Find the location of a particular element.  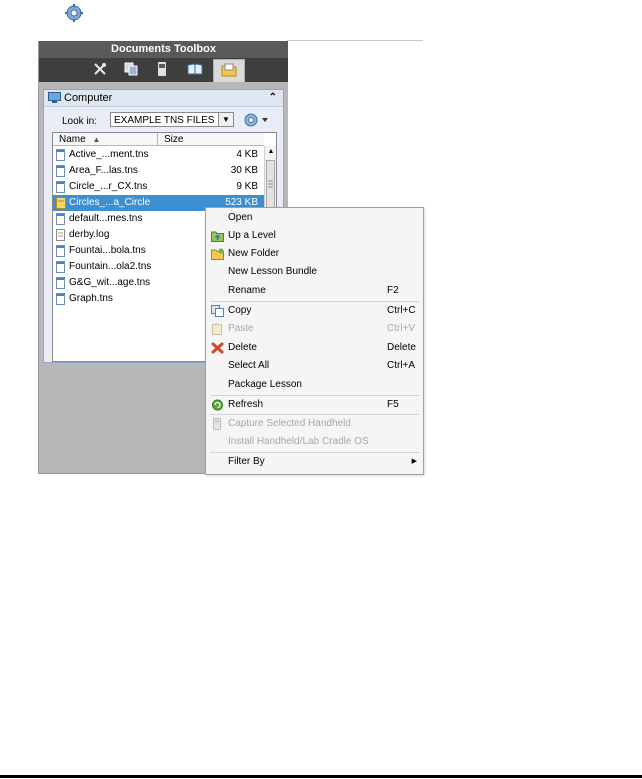

file-name: Fountai...bola.tns is located at coordinates (107, 250).